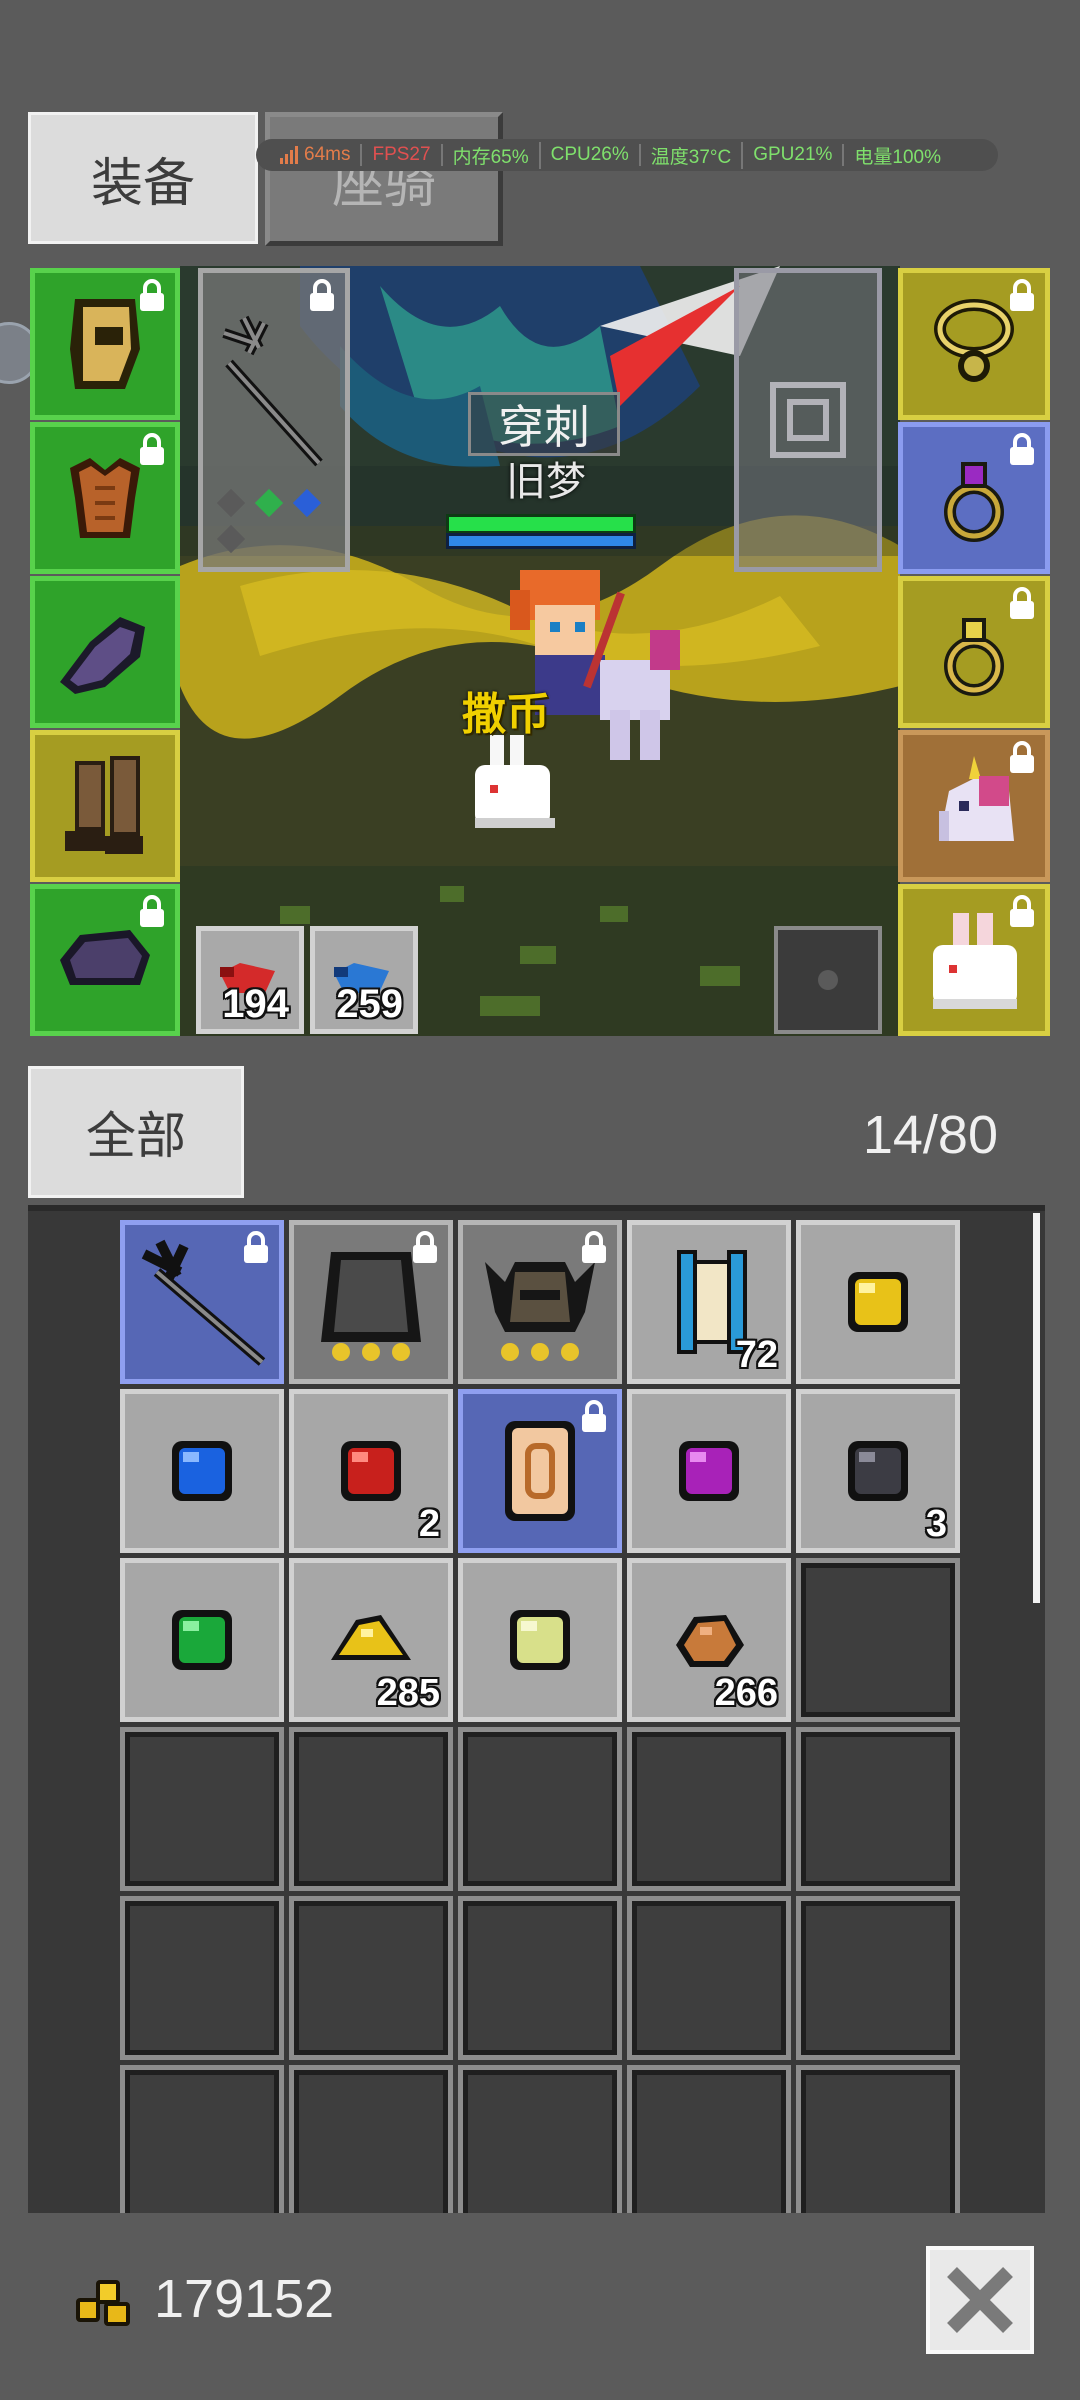  What do you see at coordinates (541, 541) in the screenshot?
I see `player-mp-bar` at bounding box center [541, 541].